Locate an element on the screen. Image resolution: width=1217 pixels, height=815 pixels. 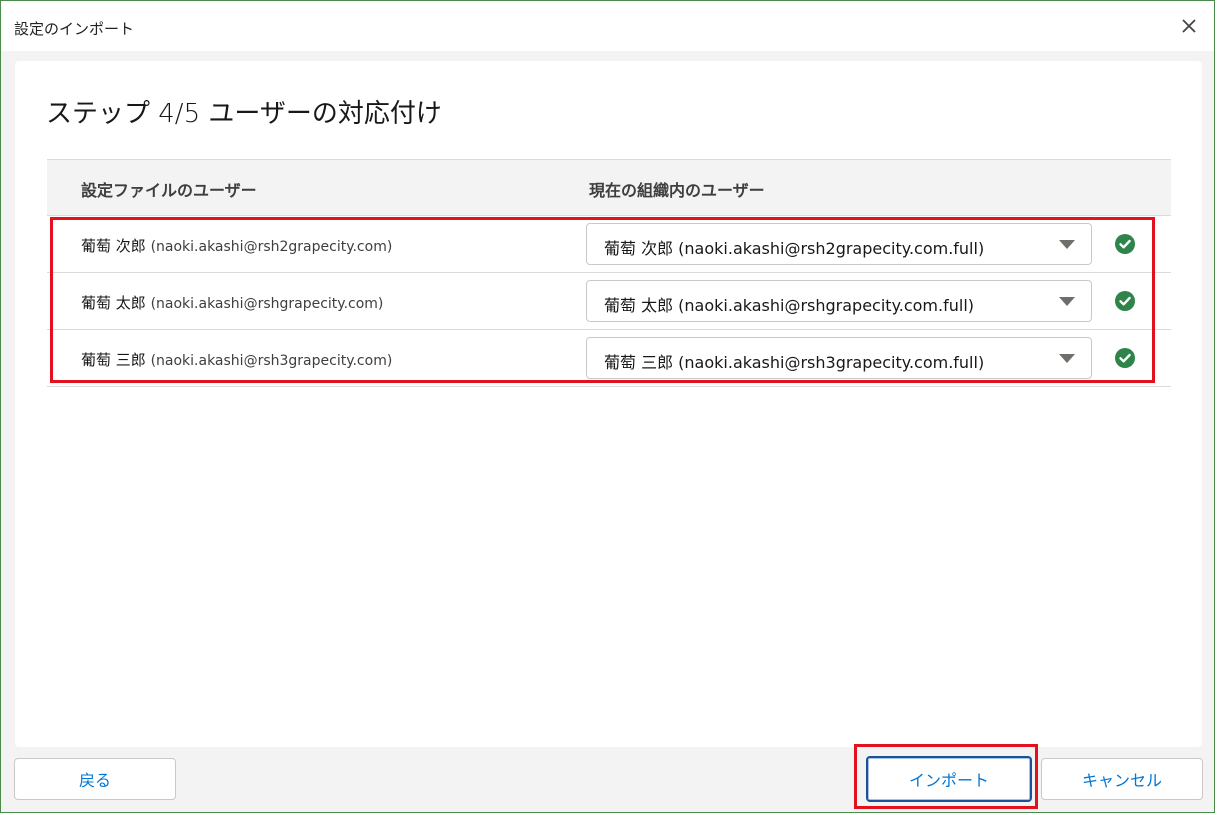
column-header-file-user: 設定ファイルのユーザー is located at coordinates (169, 190).